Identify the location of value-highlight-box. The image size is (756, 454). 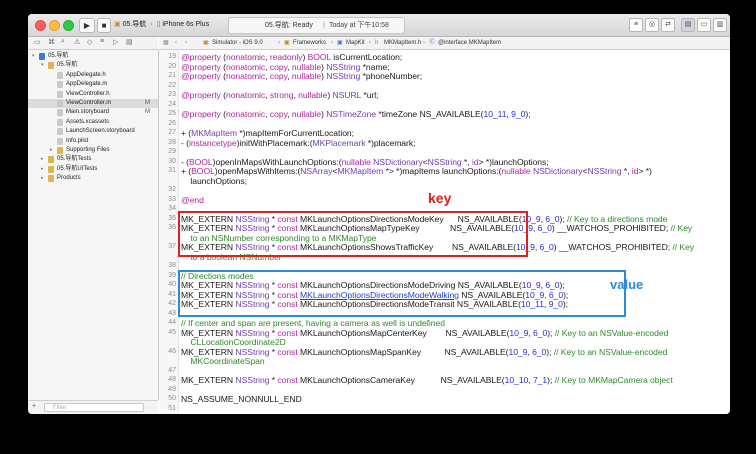
(402, 293).